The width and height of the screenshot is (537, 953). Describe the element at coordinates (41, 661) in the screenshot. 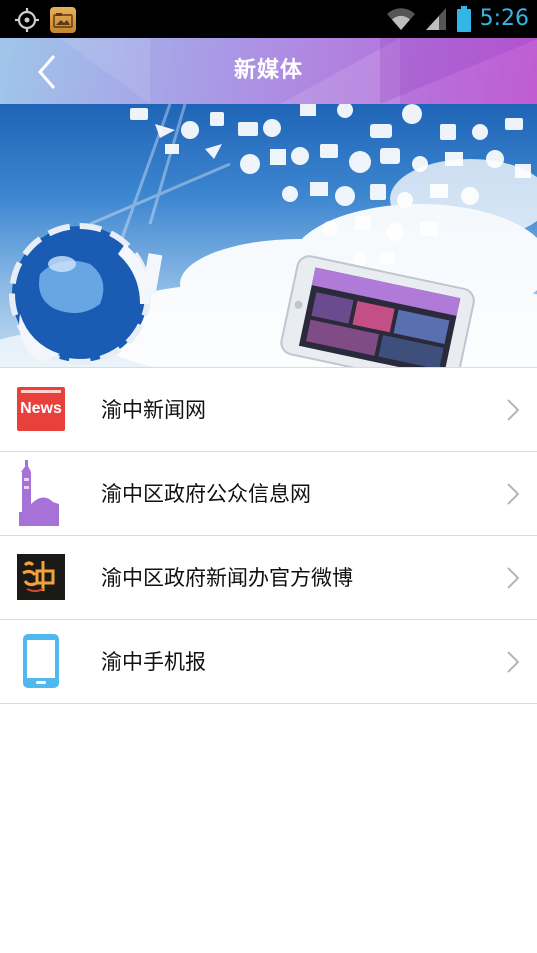

I see `mobile-phone-icon` at that location.